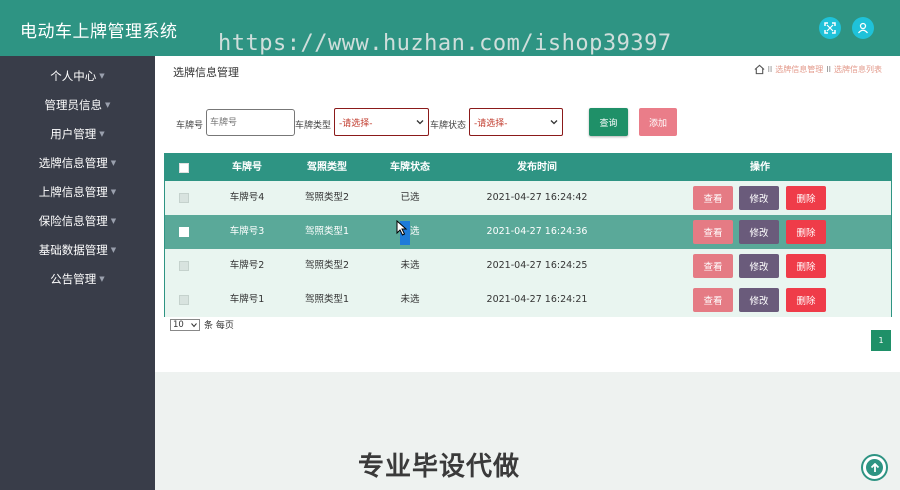 This screenshot has width=900, height=490. Describe the element at coordinates (190, 126) in the screenshot. I see `plate-filter-label: 车牌号` at that location.